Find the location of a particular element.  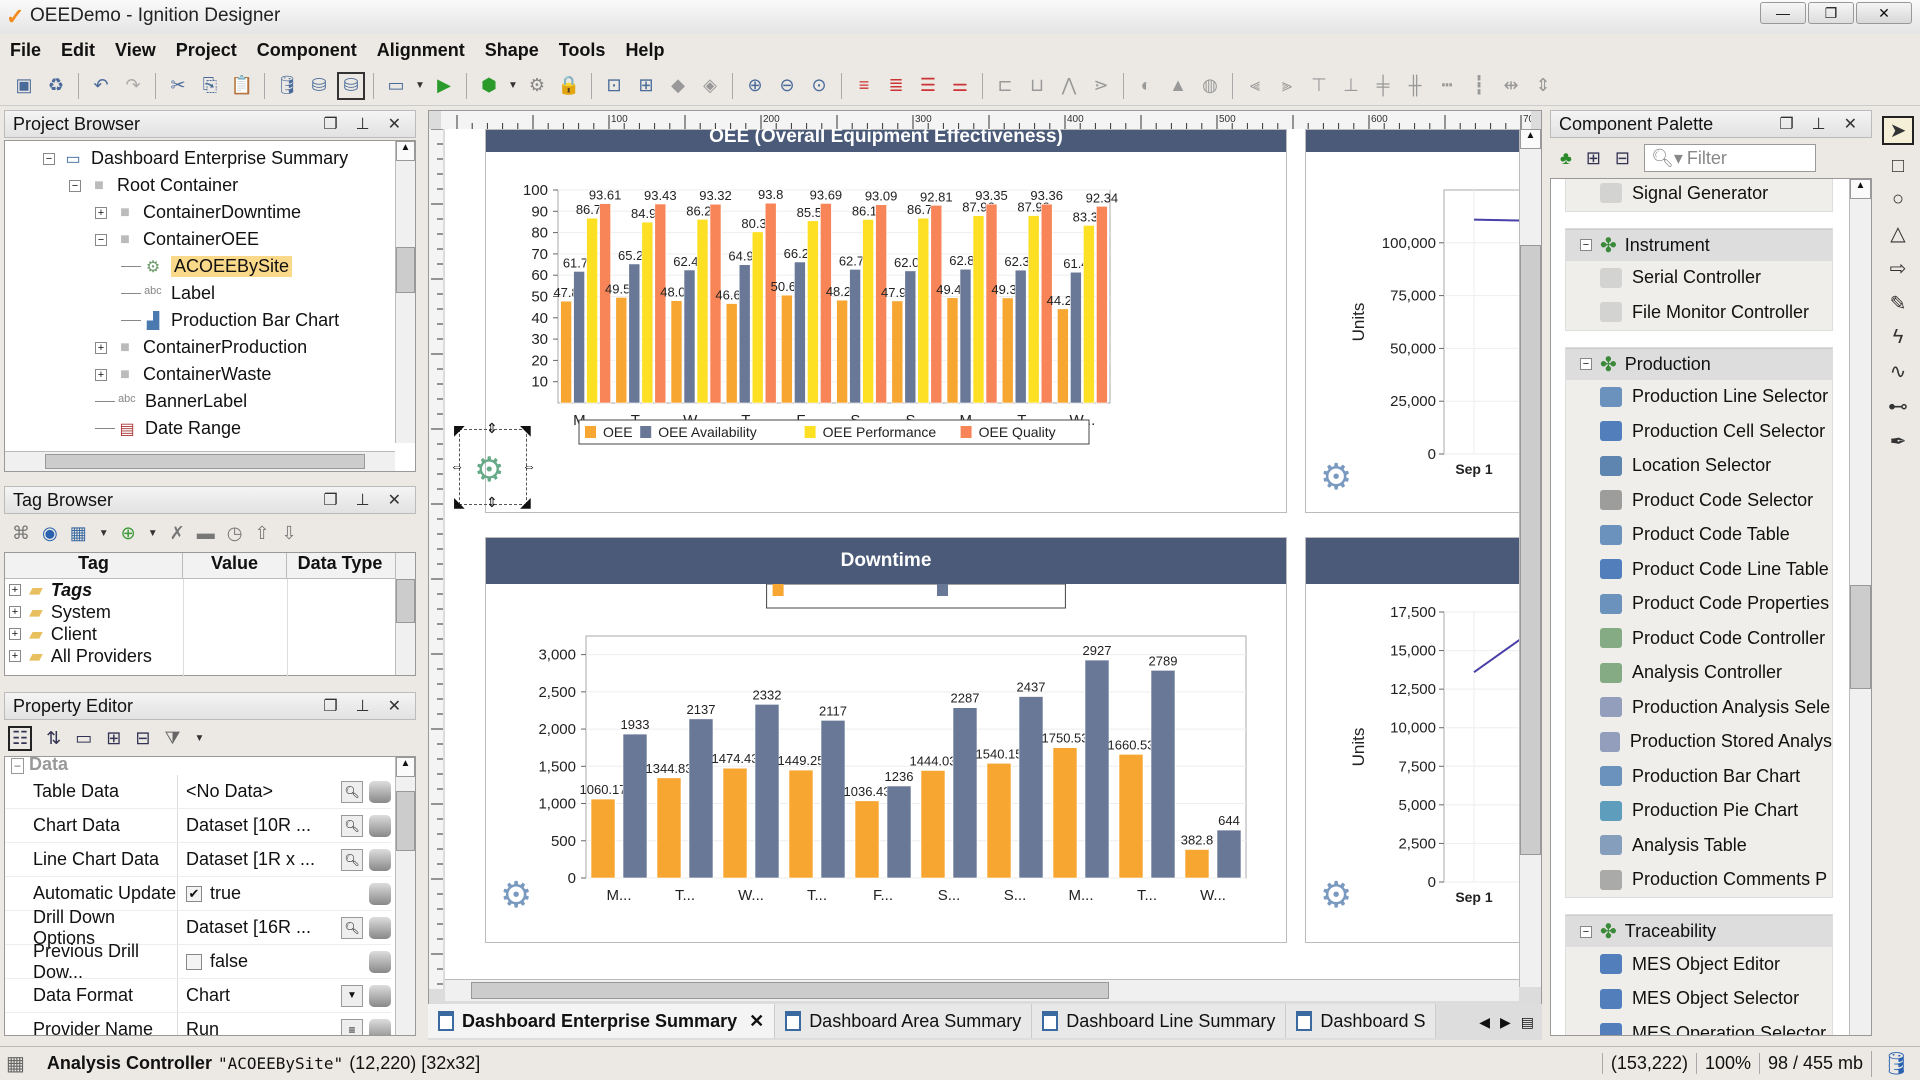

palette-item: Production Analysis Sele is located at coordinates (1699, 707).